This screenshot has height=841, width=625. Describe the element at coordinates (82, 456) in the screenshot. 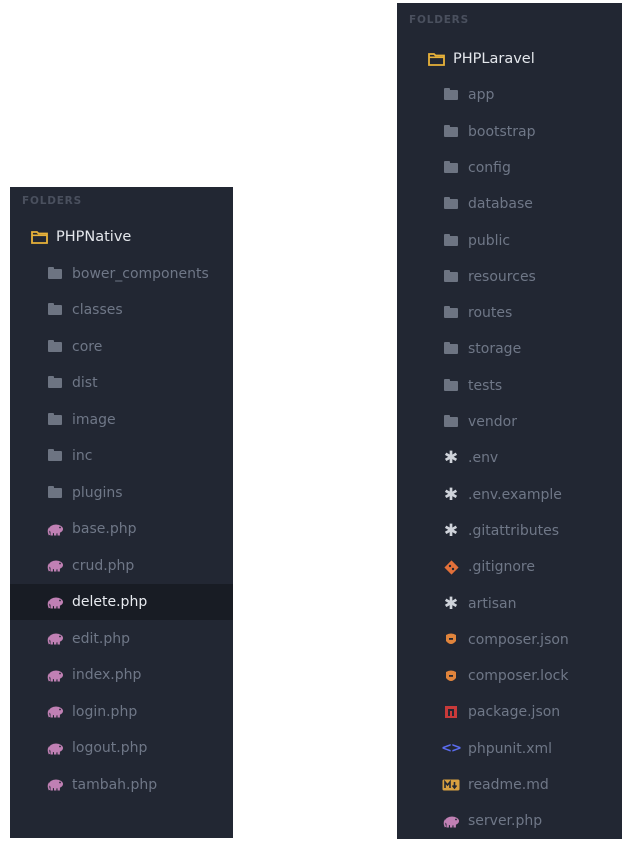

I see `tree-item-label: inc` at that location.